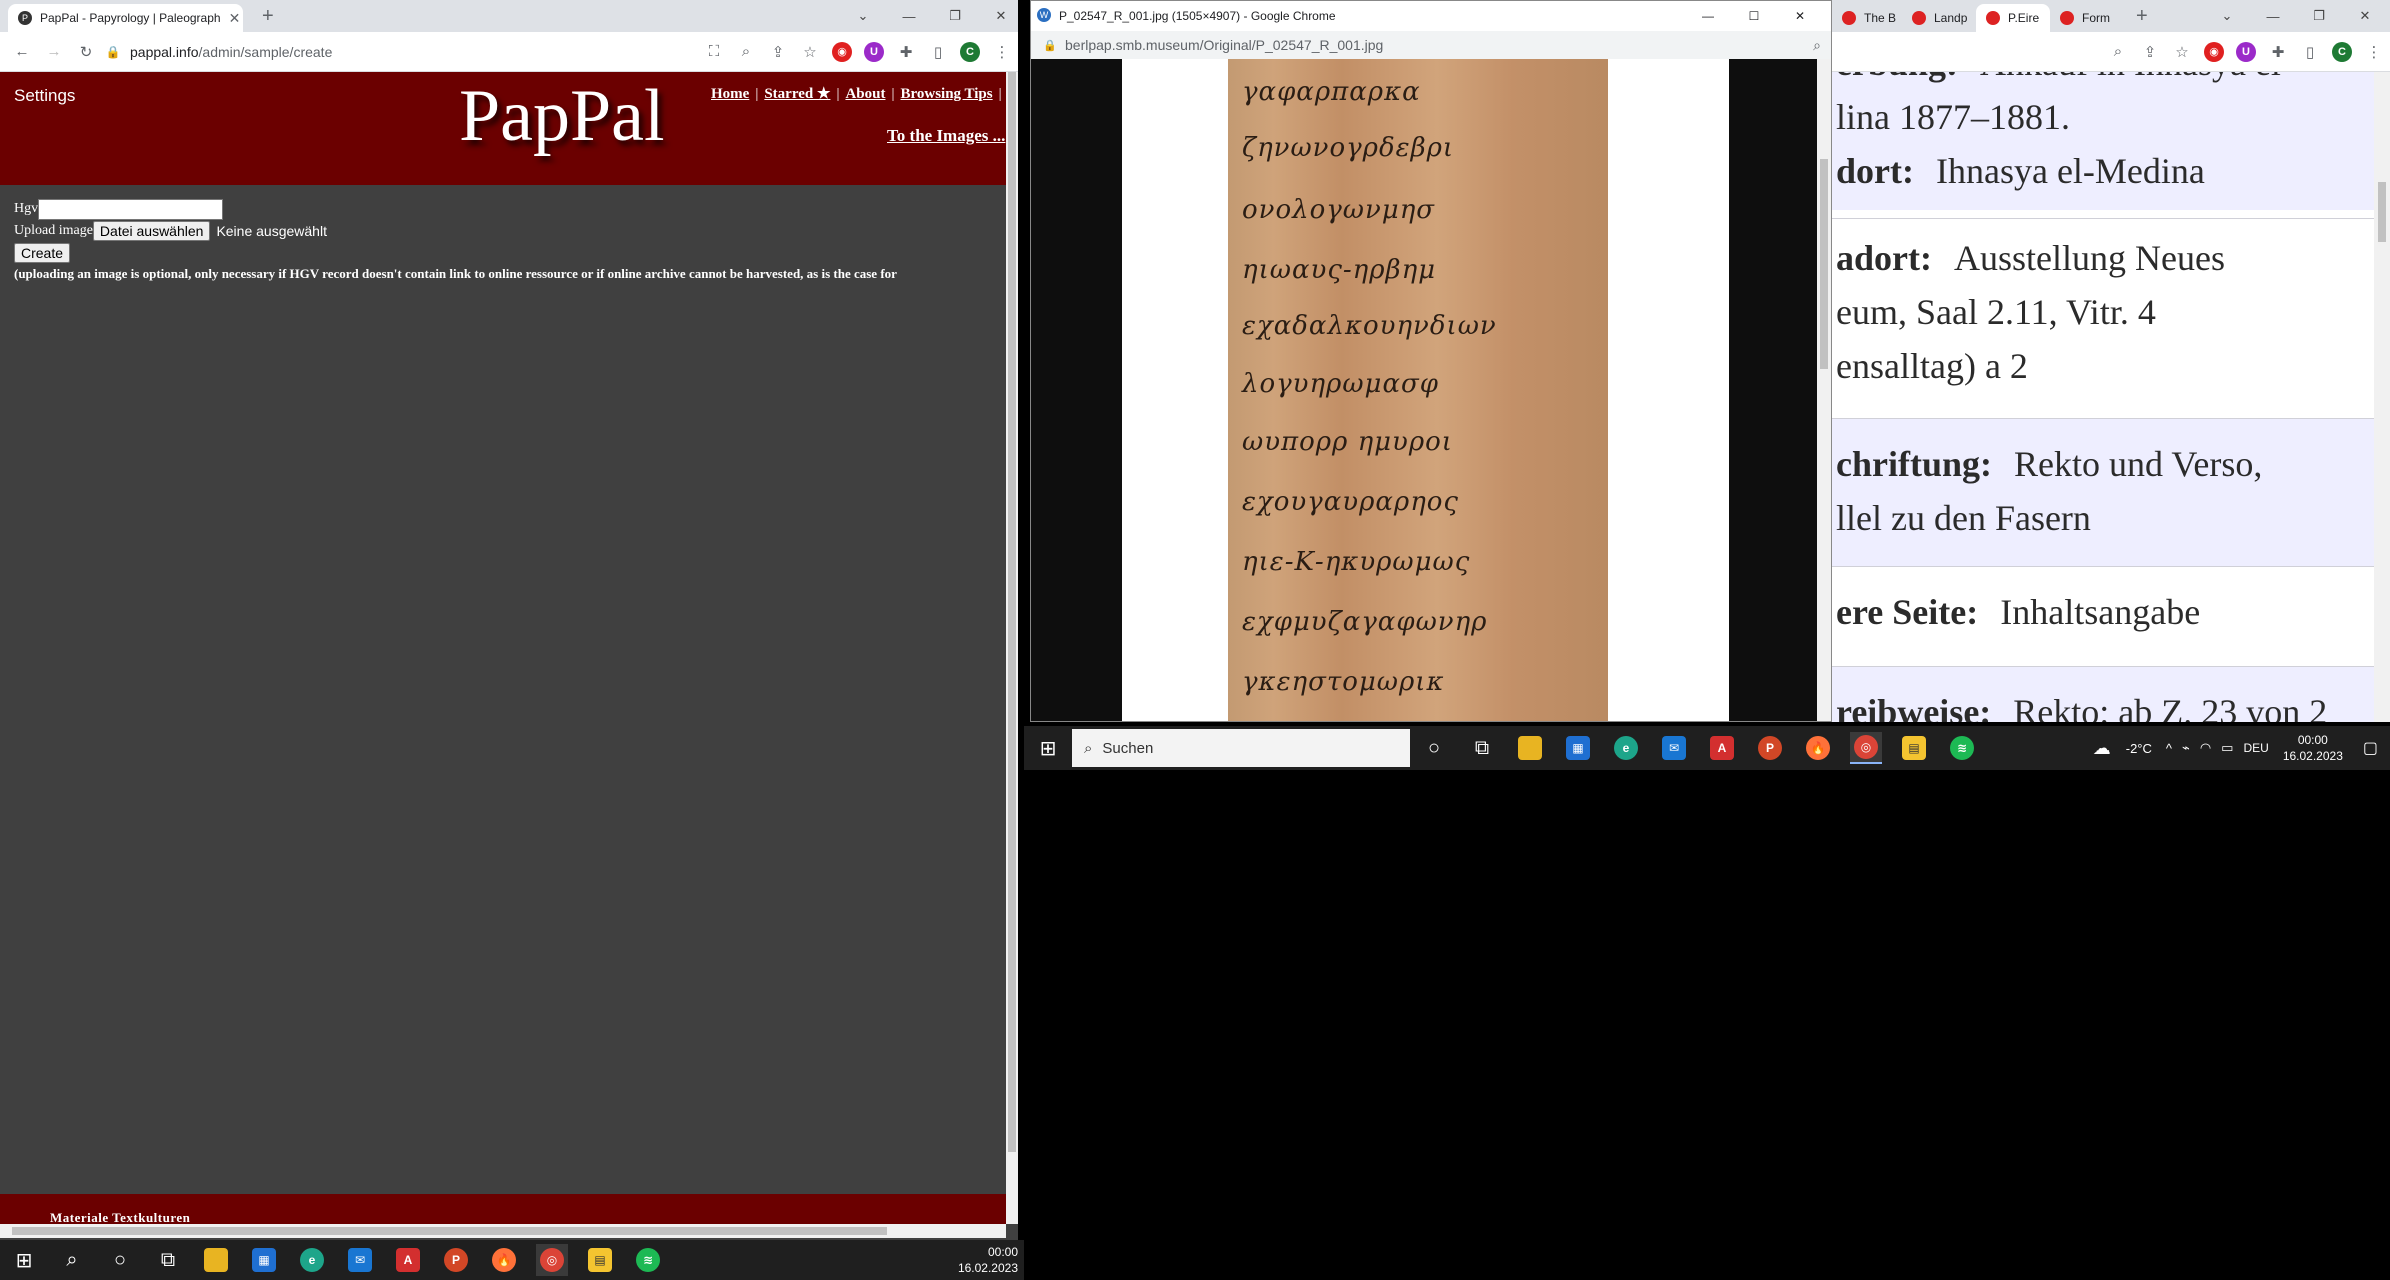 The image size is (2390, 1280). What do you see at coordinates (2205, 748) in the screenshot?
I see `wifi-icon: ◠` at bounding box center [2205, 748].